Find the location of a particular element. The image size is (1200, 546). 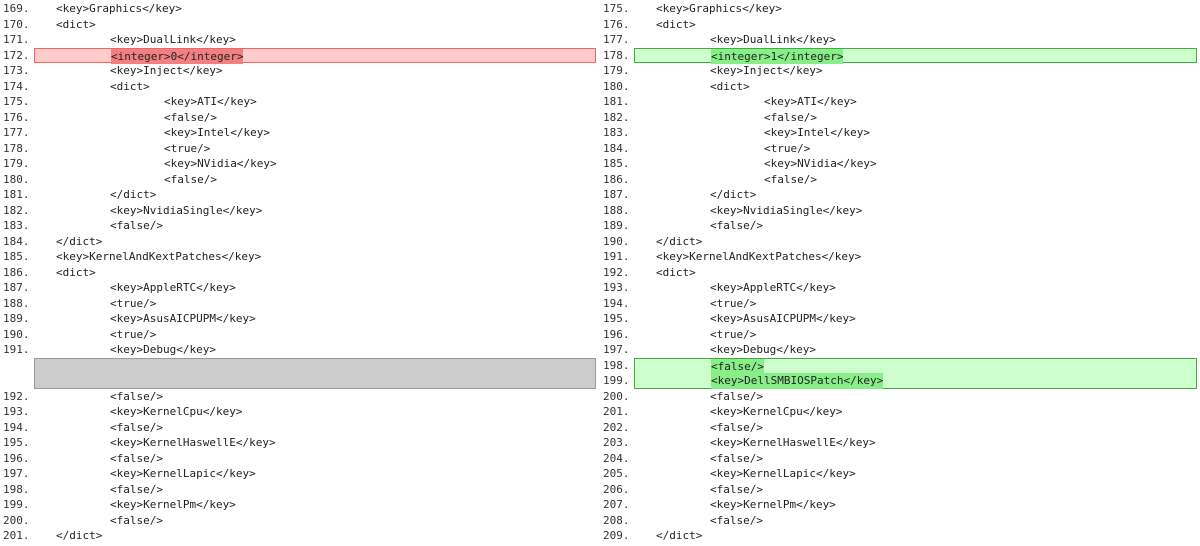

line-number: 178. is located at coordinates (616, 55).